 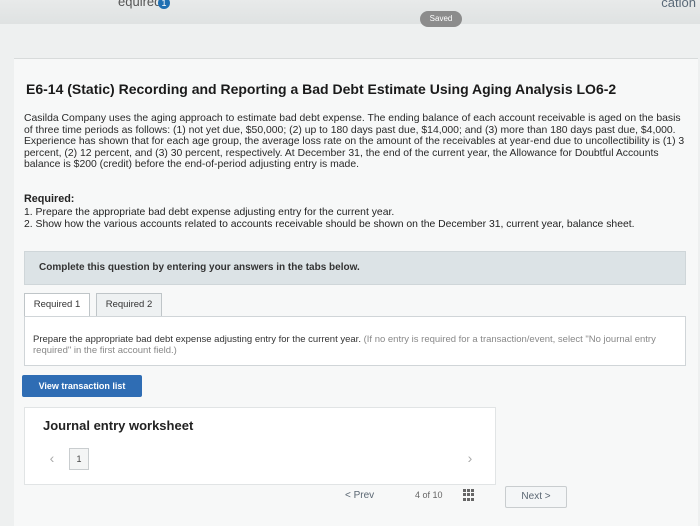 I want to click on required-count-badge: 1, so click(x=164, y=4).